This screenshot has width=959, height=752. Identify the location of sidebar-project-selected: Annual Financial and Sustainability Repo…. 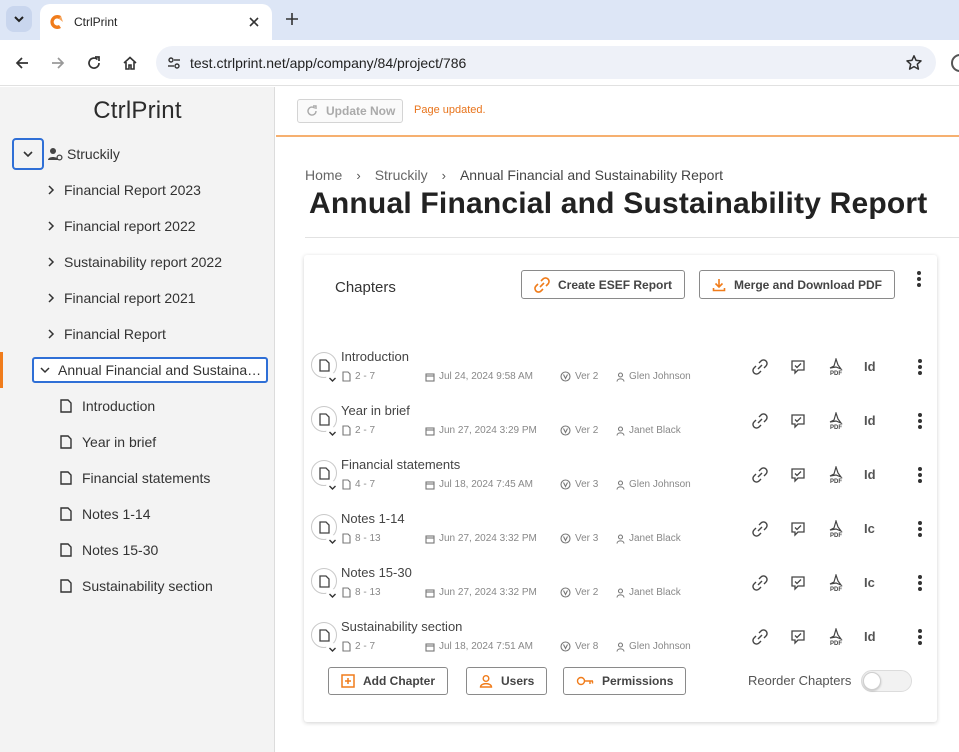
(150, 370).